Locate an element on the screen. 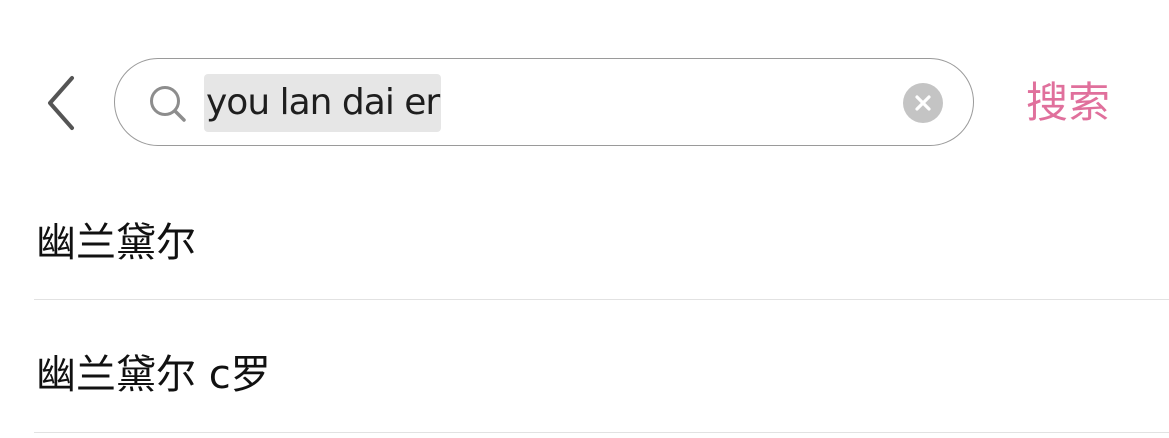 Image resolution: width=1169 pixels, height=438 pixels. suggestion-label: 幽兰黛尔 is located at coordinates (116, 243).